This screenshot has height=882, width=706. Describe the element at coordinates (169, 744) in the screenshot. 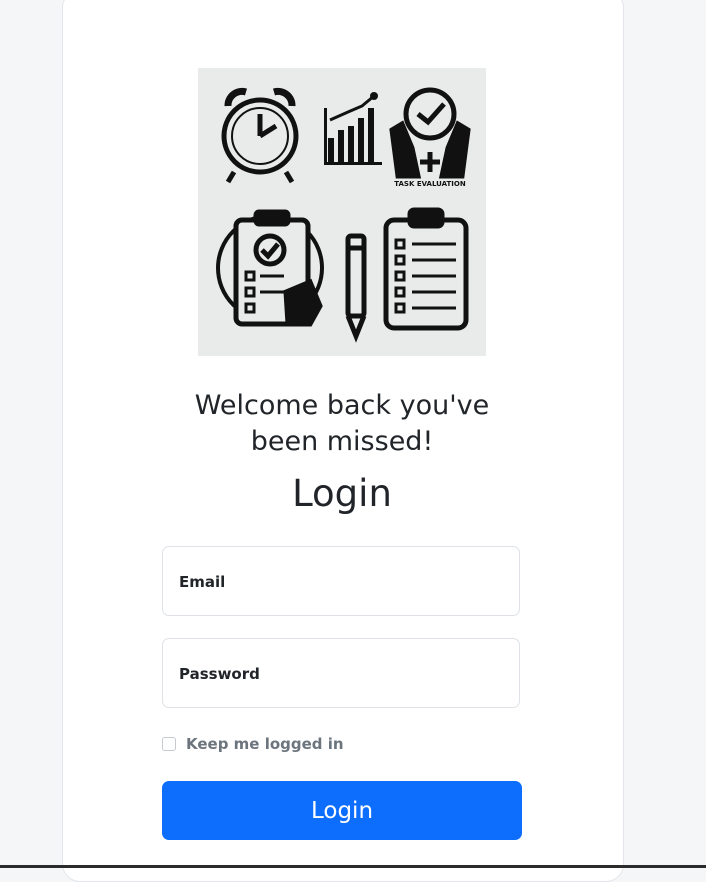

I see `remember-me-checkbox` at that location.